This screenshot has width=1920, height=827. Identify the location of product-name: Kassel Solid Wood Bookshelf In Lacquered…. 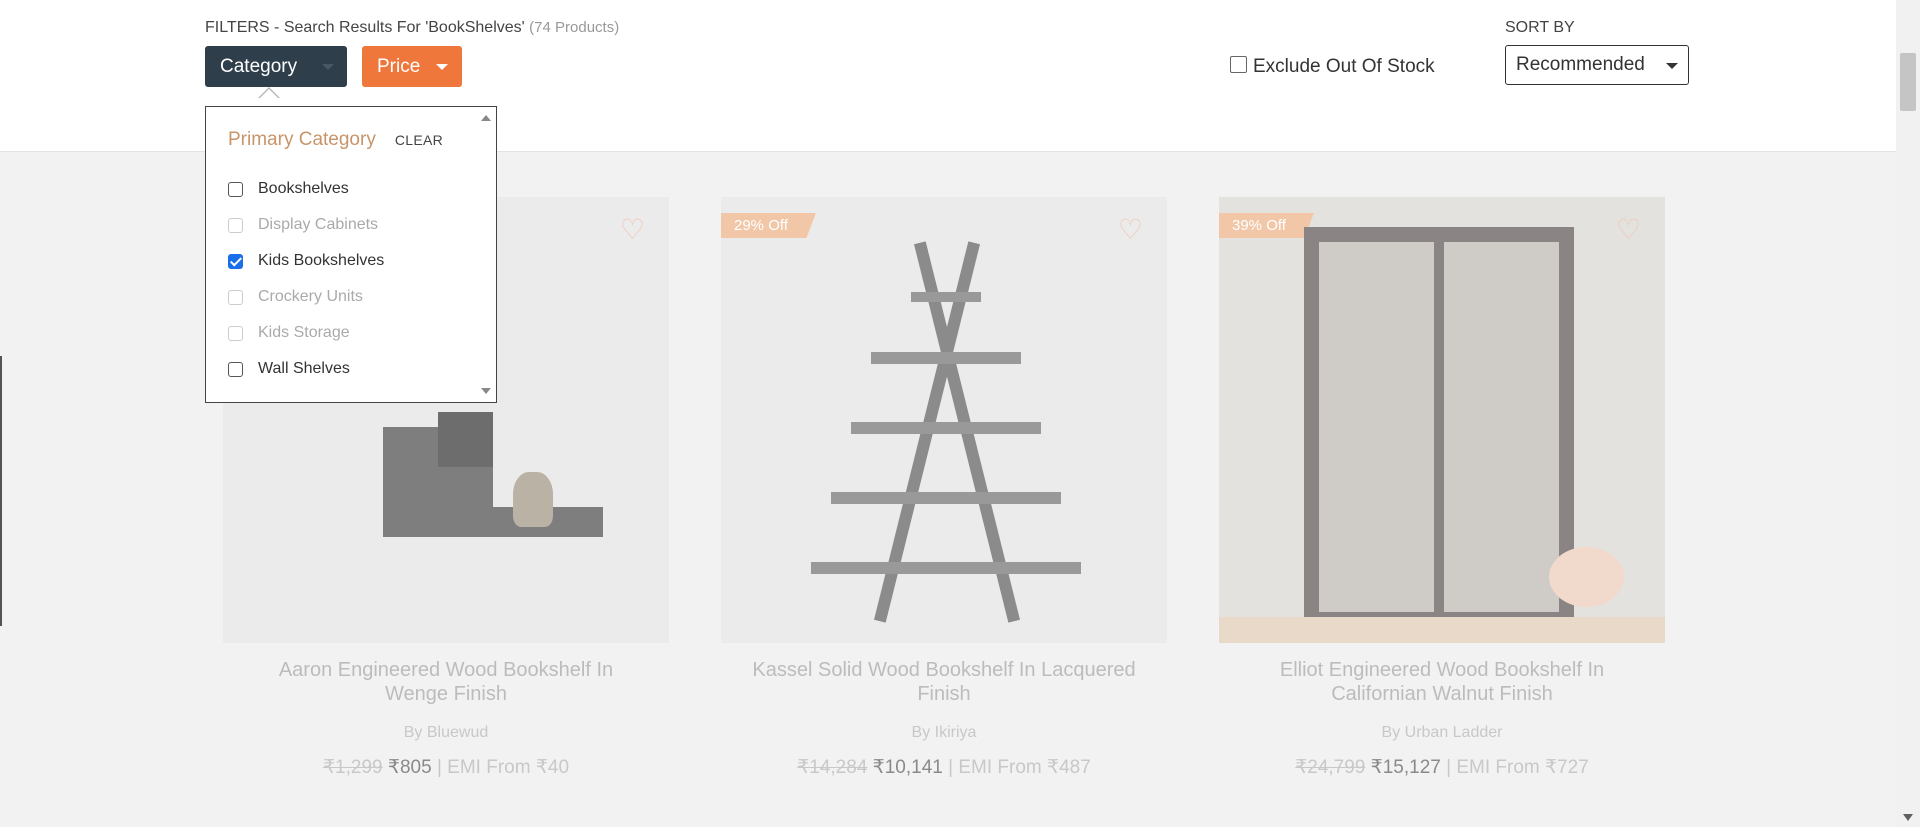
(944, 682).